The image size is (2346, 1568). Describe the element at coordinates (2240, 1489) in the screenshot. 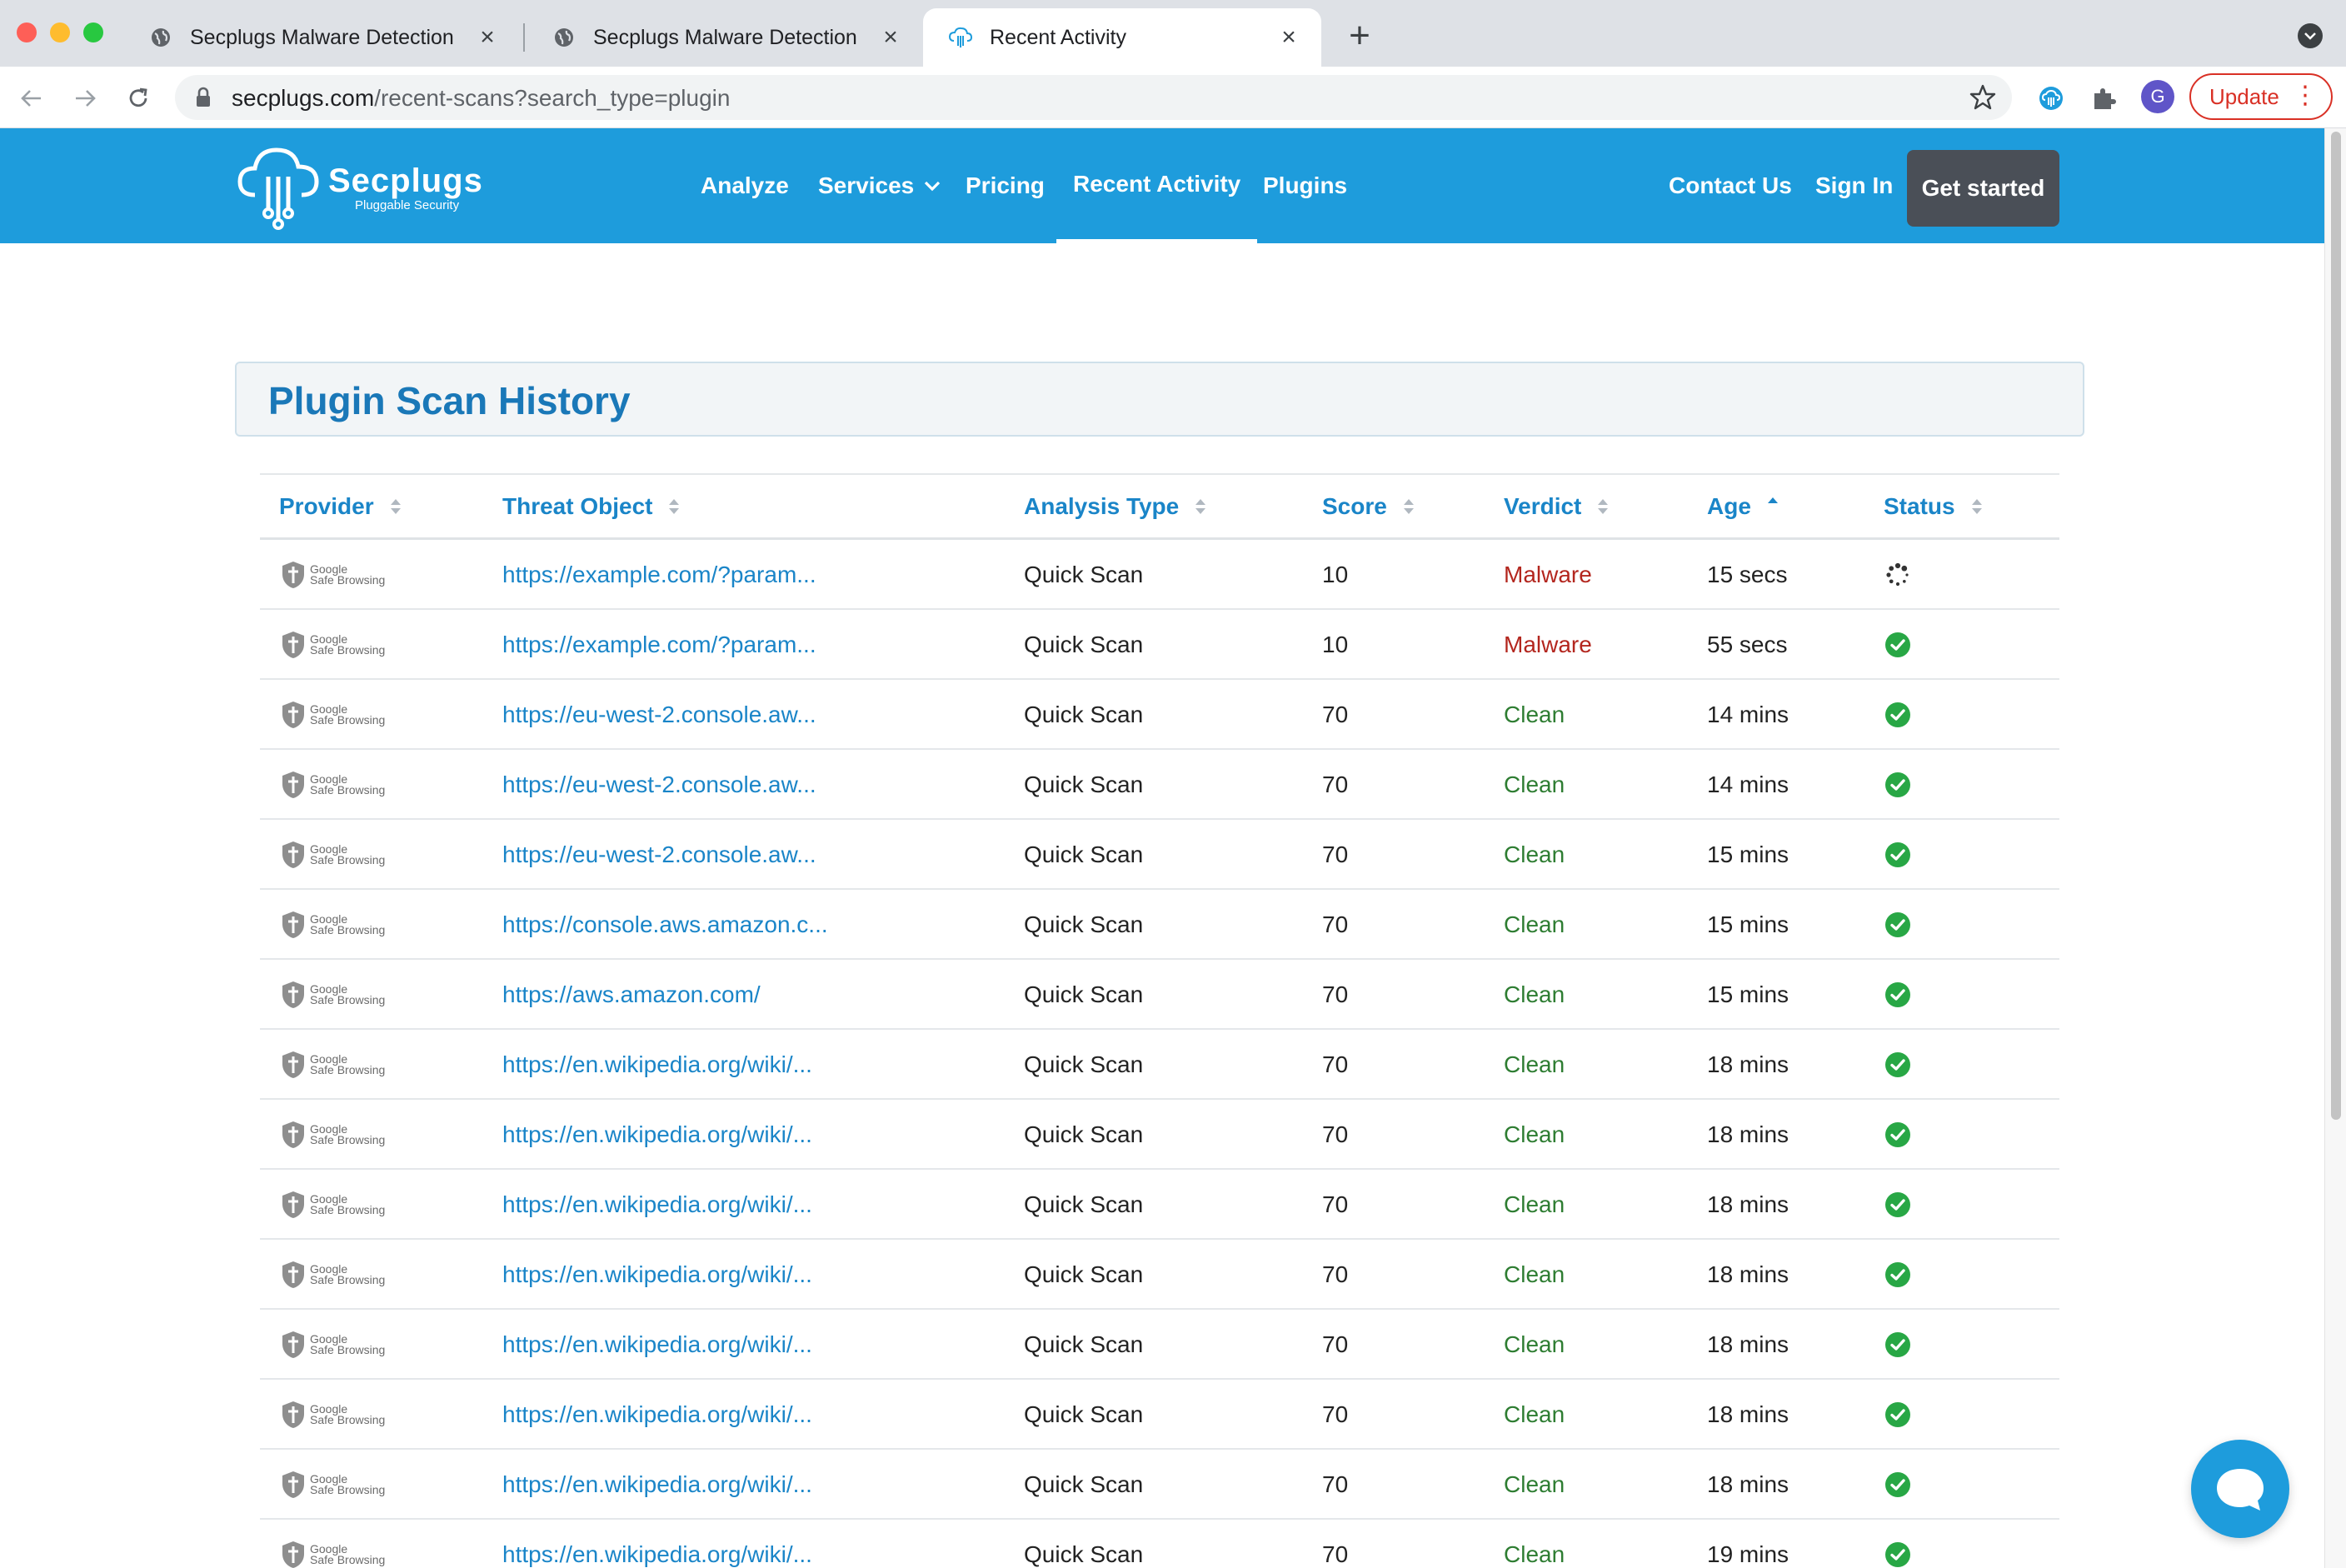

I see `chat-bubble-icon` at that location.